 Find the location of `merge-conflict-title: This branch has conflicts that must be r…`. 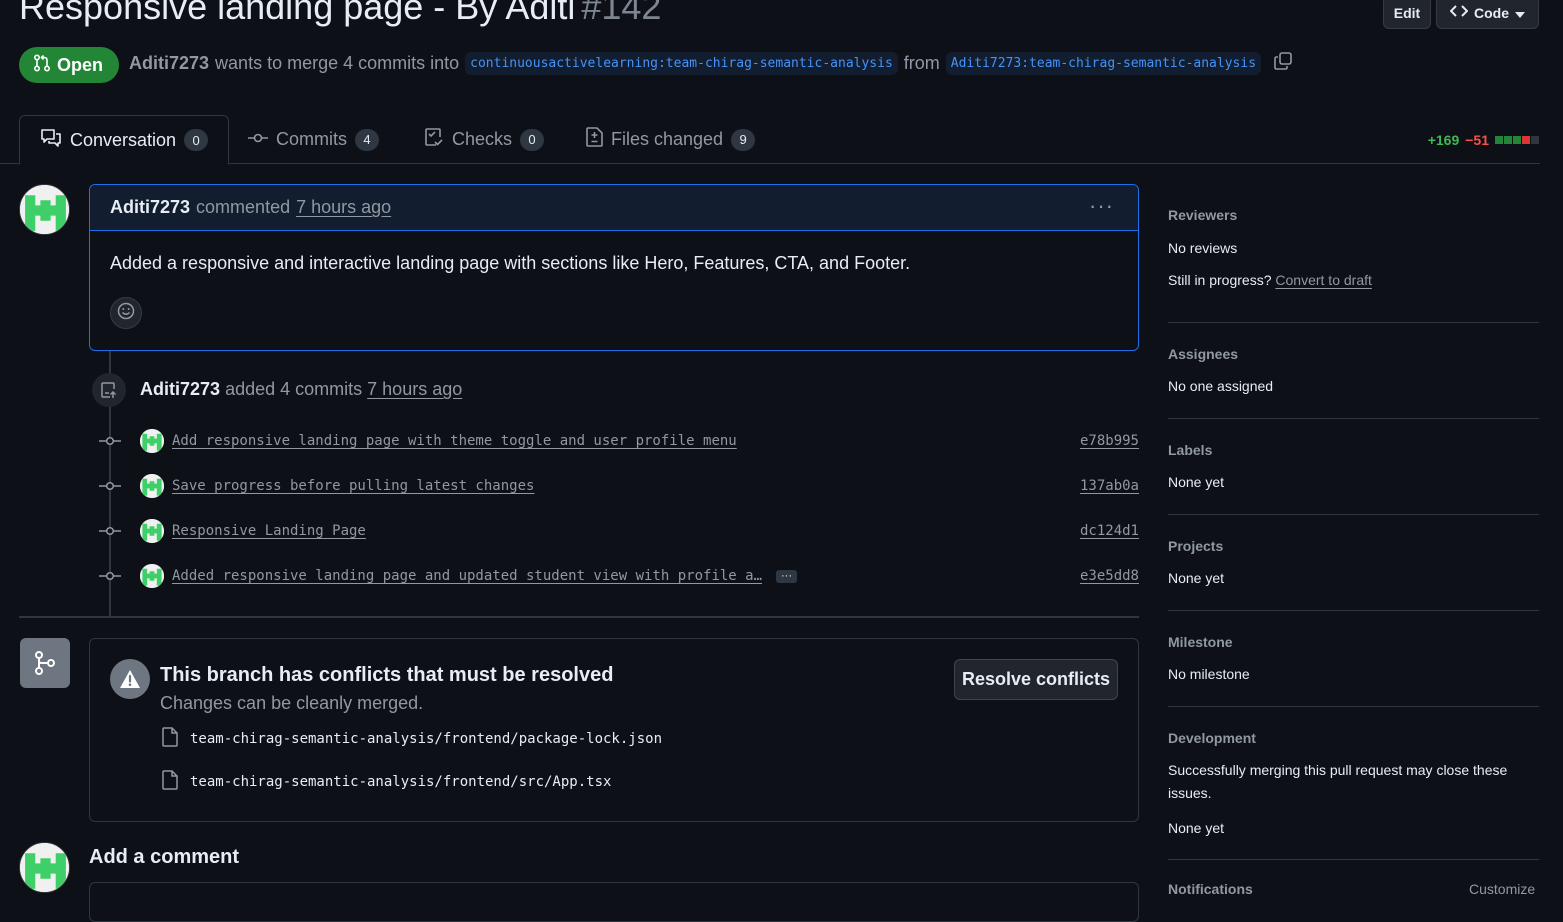

merge-conflict-title: This branch has conflicts that must be r… is located at coordinates (387, 675).